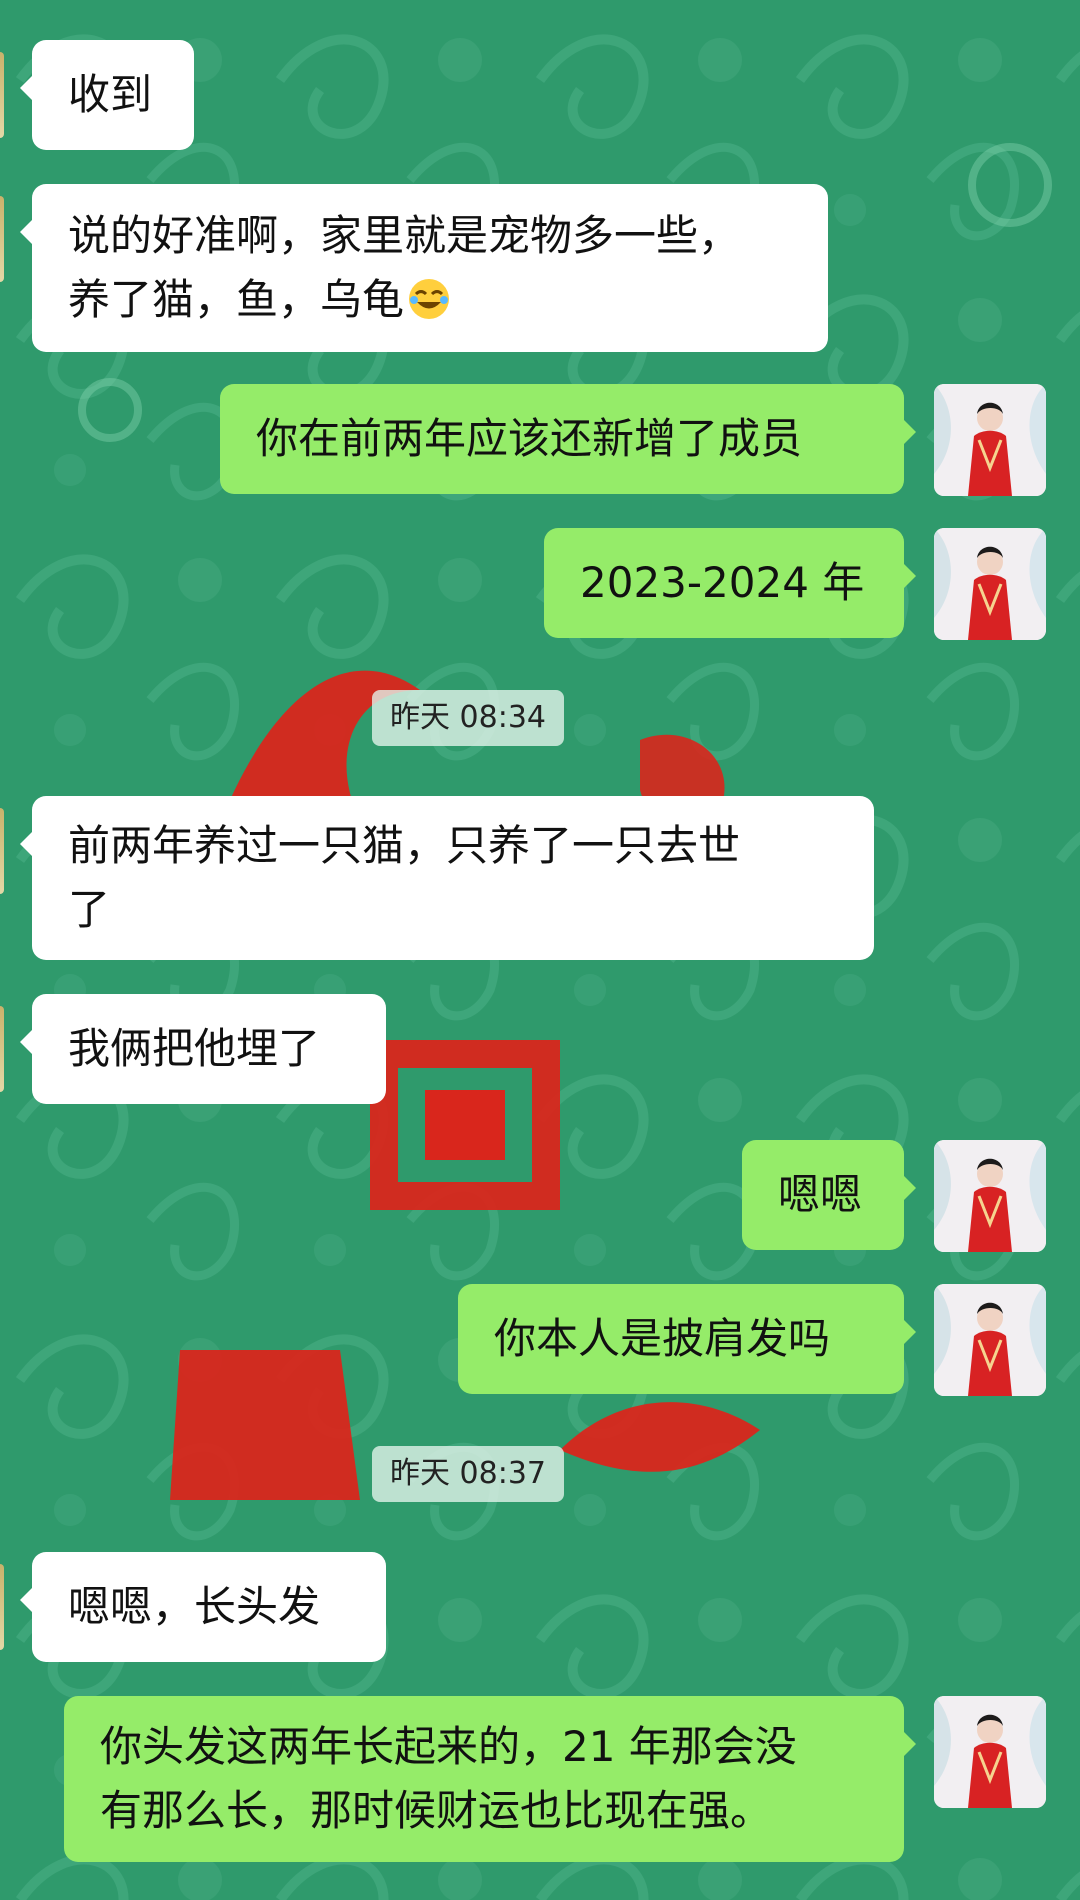 Image resolution: width=1080 pixels, height=1900 pixels. I want to click on message-text: 我俩把他埋了, so click(194, 1048).